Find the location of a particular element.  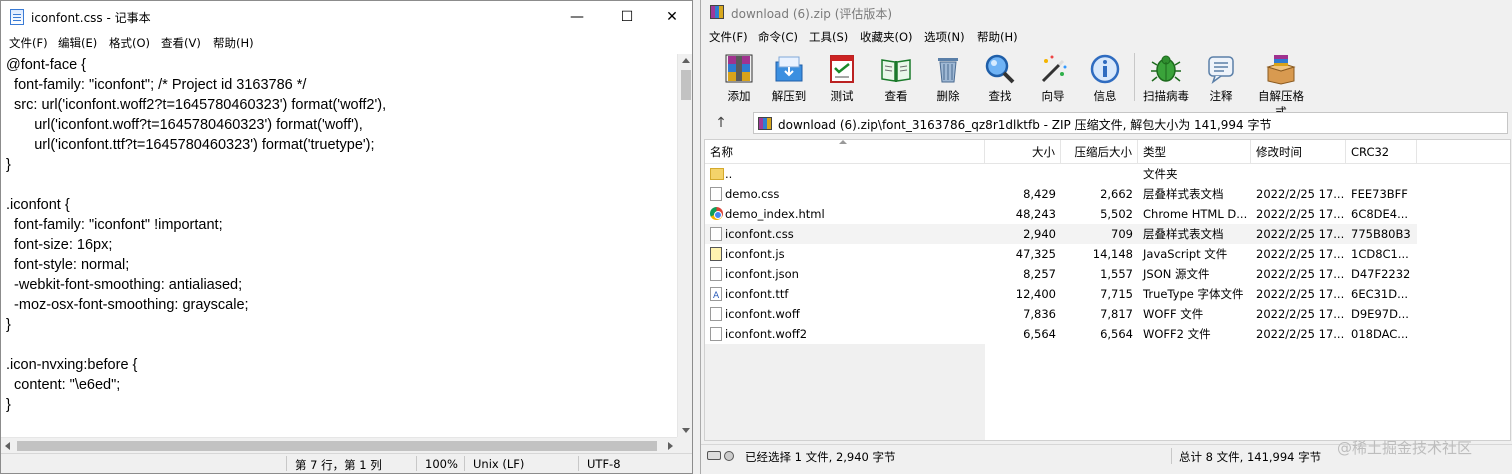

trash-icon is located at coordinates (948, 70).